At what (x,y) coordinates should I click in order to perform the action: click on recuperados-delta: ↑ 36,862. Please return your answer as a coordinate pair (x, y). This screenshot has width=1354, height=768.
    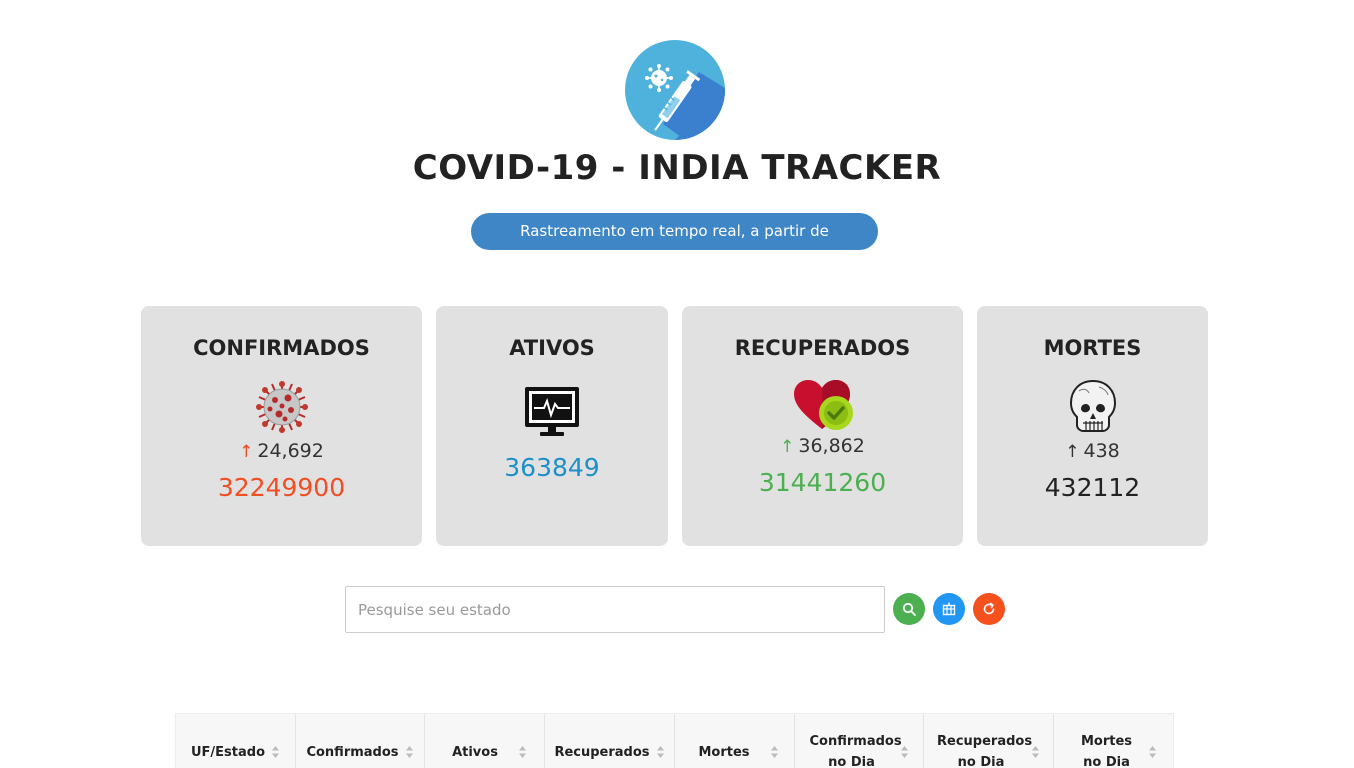
    Looking at the image, I should click on (822, 446).